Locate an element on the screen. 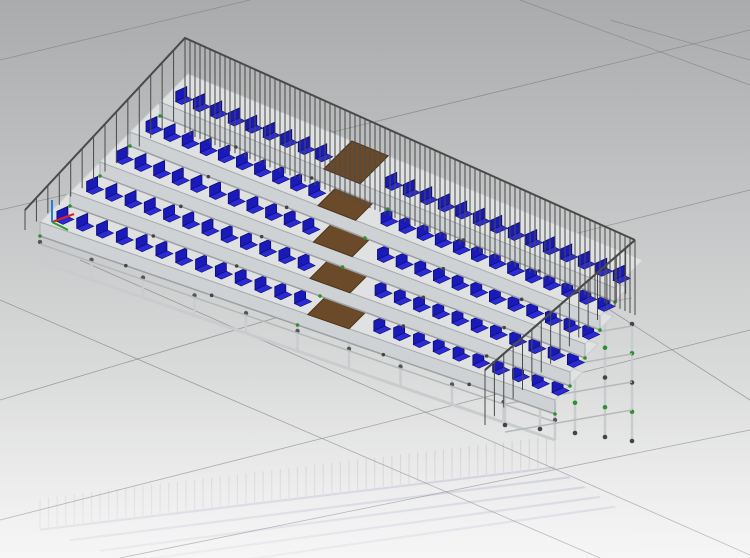 The width and height of the screenshot is (750, 558). clamp-node is located at coordinates (40, 242).